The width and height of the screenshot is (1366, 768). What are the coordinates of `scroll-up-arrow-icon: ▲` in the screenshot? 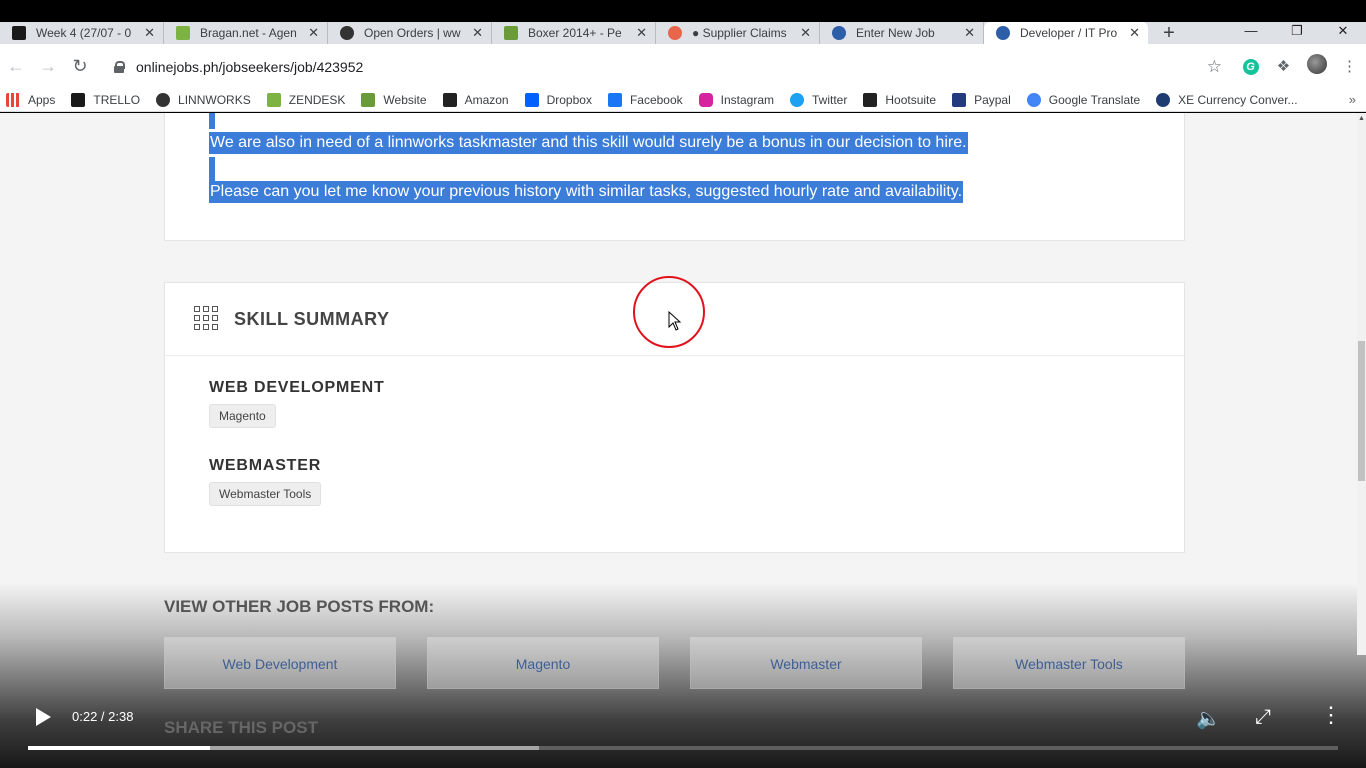 It's located at (1361, 118).